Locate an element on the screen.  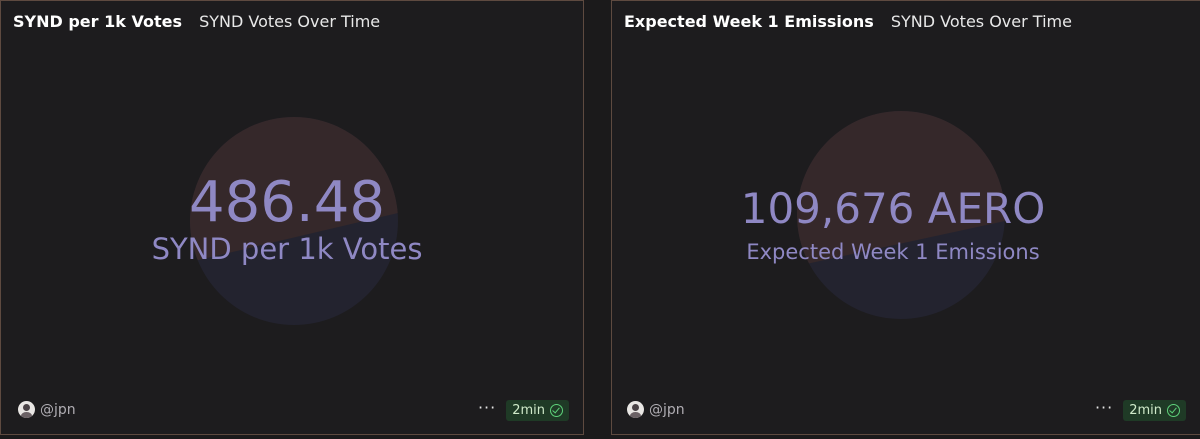
panel-title: SYND per 1k Votes is located at coordinates (97, 21).